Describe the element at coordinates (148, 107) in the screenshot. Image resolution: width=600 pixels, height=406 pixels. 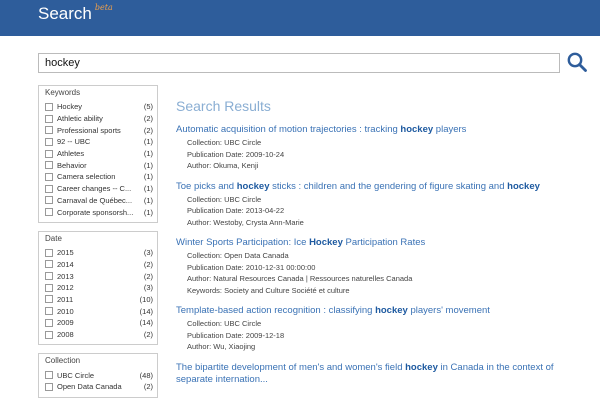
I see `facet-option-count: (5)` at that location.